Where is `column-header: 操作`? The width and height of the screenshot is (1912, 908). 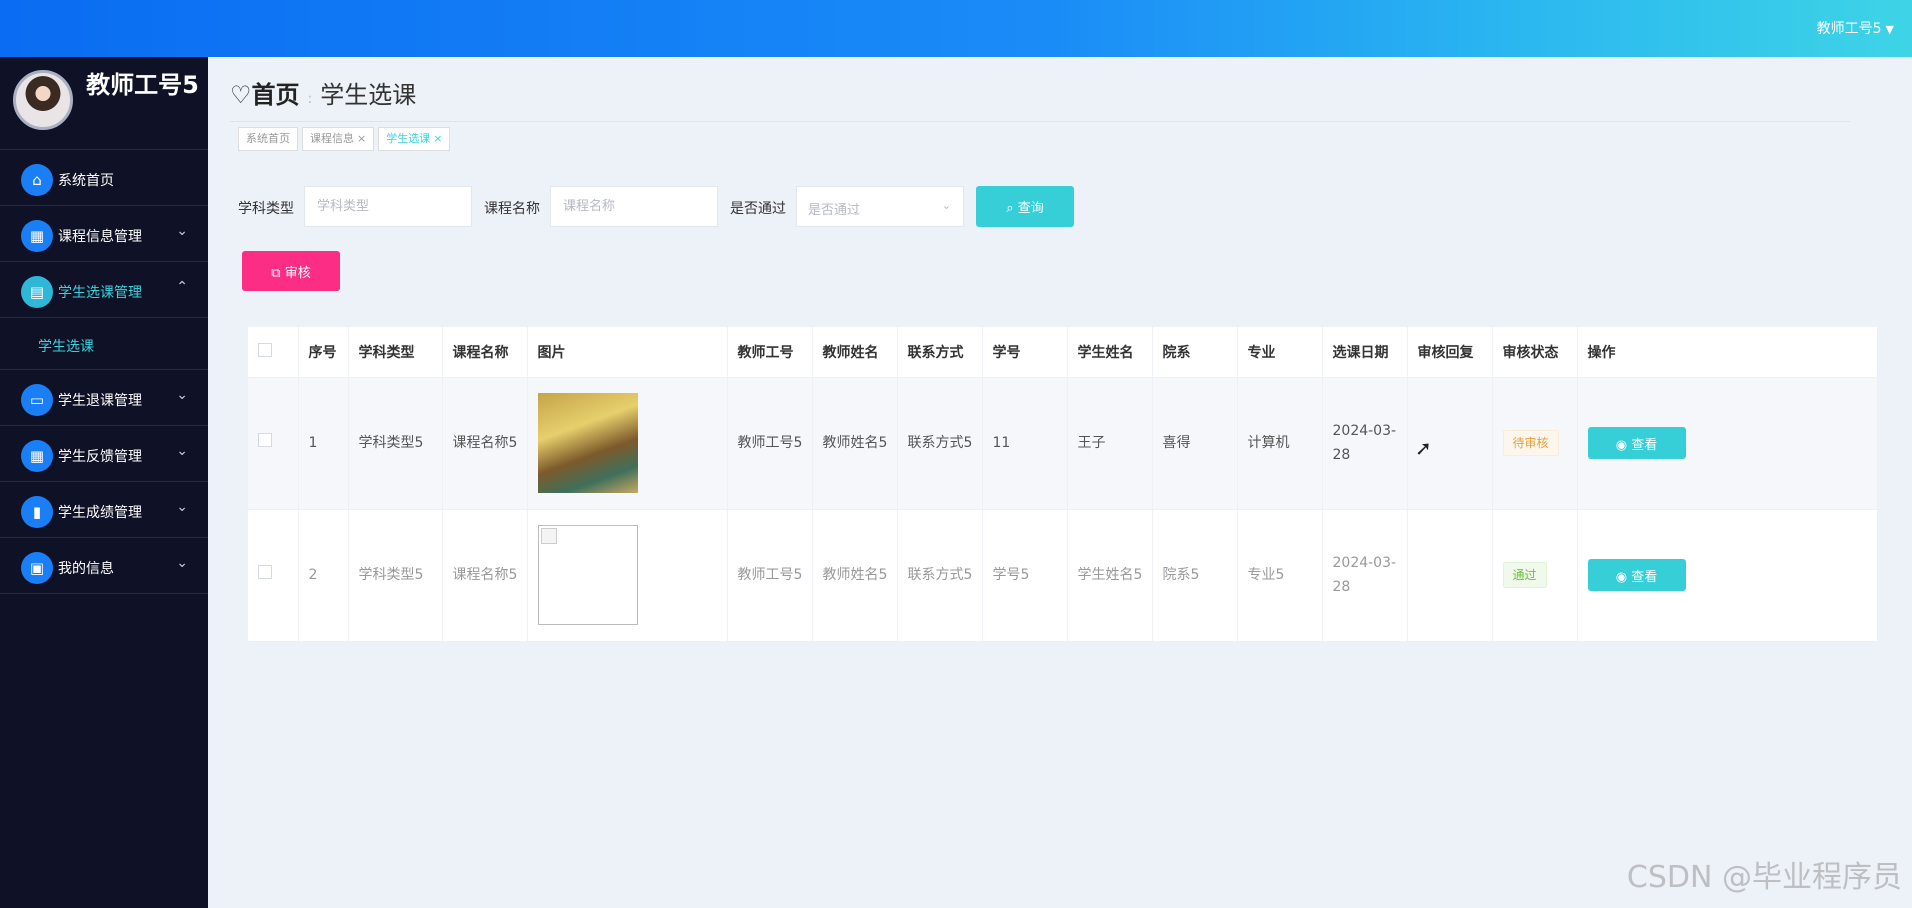 column-header: 操作 is located at coordinates (1727, 352).